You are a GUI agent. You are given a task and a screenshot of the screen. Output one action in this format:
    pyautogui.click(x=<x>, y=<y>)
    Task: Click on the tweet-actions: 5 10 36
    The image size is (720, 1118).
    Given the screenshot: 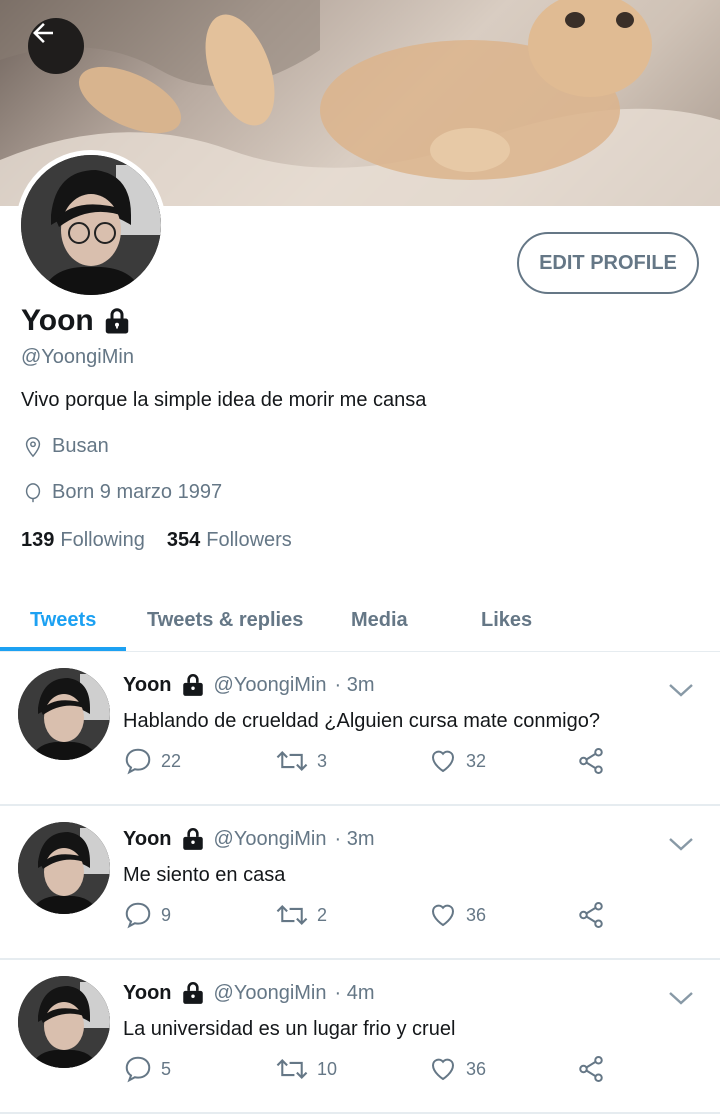 What is the action you would take?
    pyautogui.click(x=373, y=1071)
    